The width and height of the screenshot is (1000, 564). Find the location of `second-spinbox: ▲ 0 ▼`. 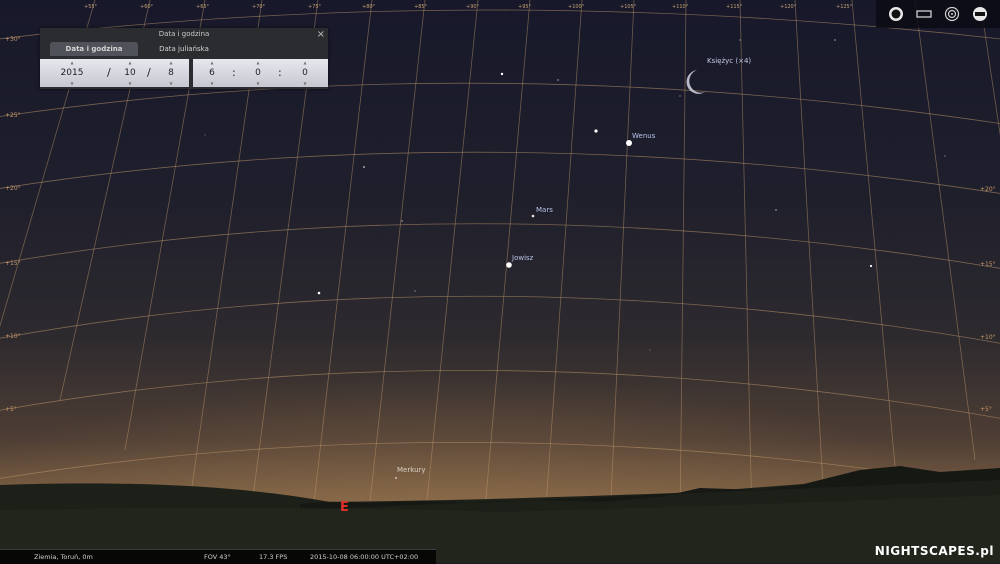

second-spinbox: ▲ 0 ▼ is located at coordinates (305, 73).